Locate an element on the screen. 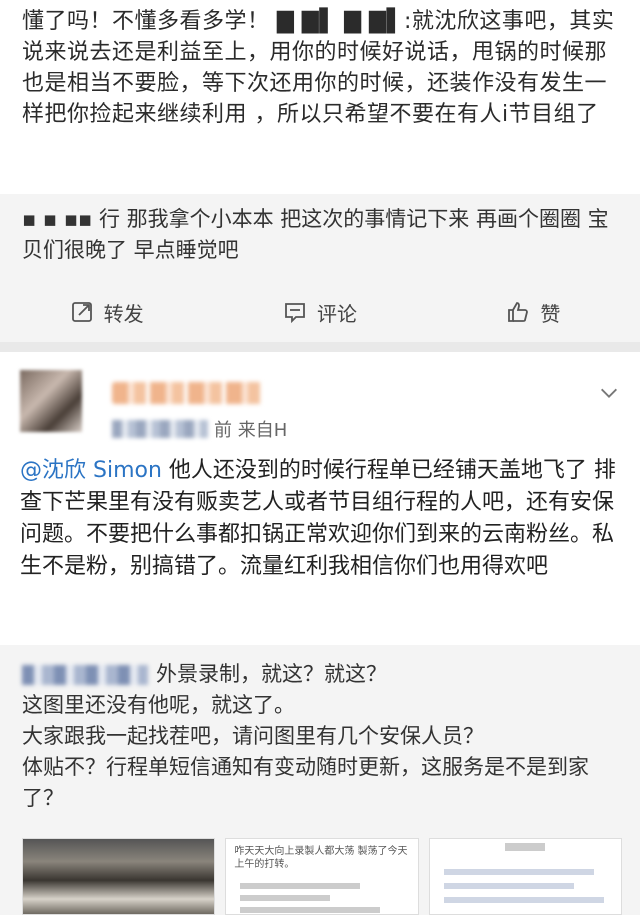  share-icon is located at coordinates (81, 312).